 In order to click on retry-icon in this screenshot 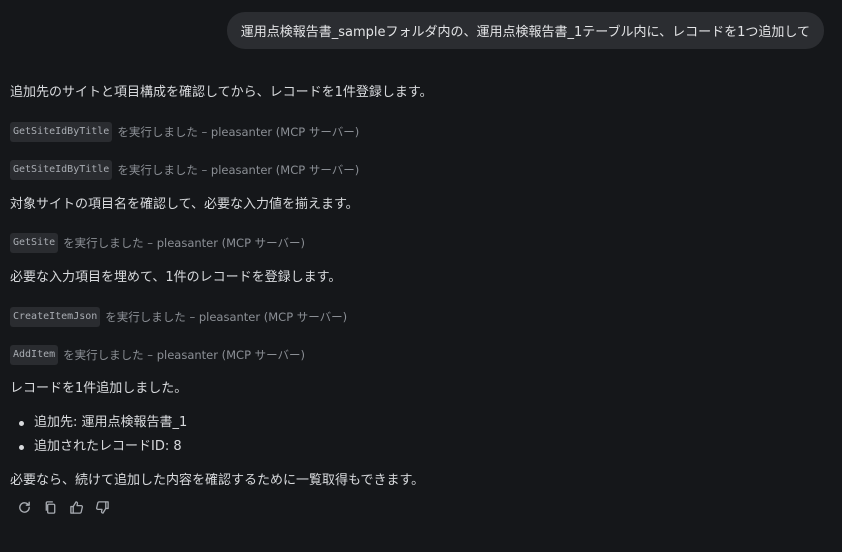, I will do `click(24, 507)`.